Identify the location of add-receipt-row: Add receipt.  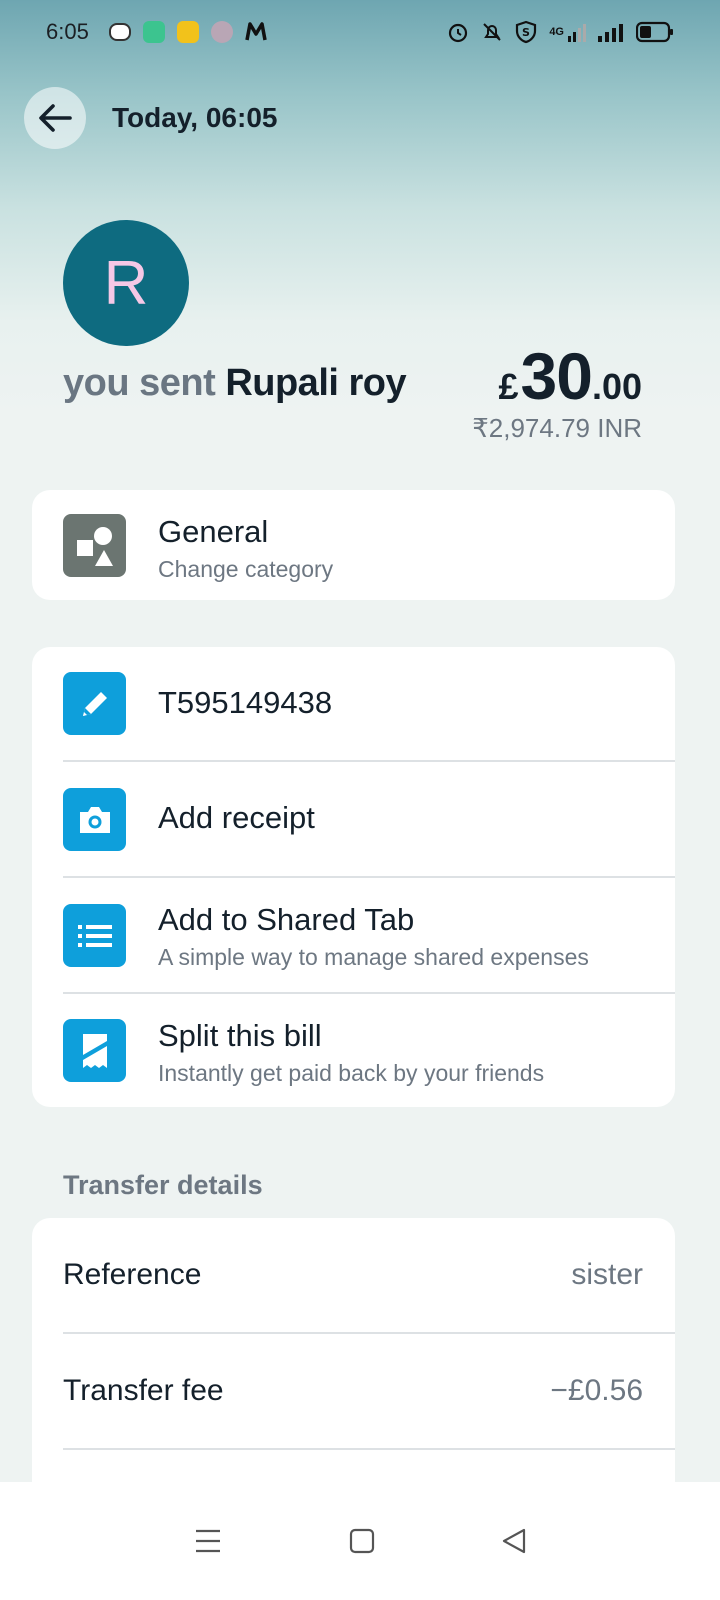
(353, 819).